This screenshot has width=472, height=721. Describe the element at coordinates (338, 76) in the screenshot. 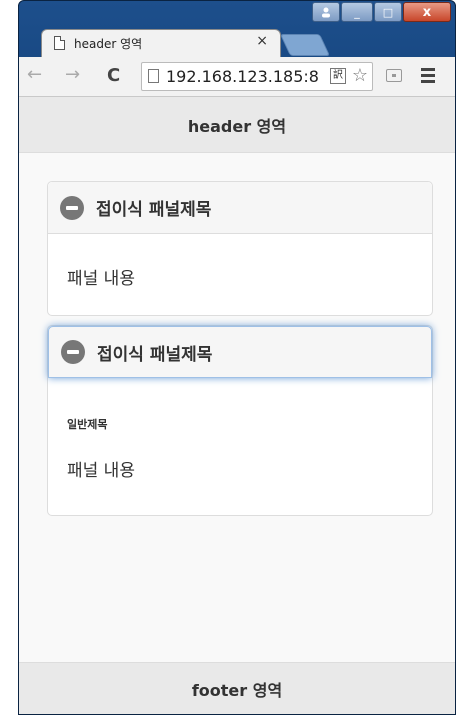

I see `translate-icon: 訳` at that location.